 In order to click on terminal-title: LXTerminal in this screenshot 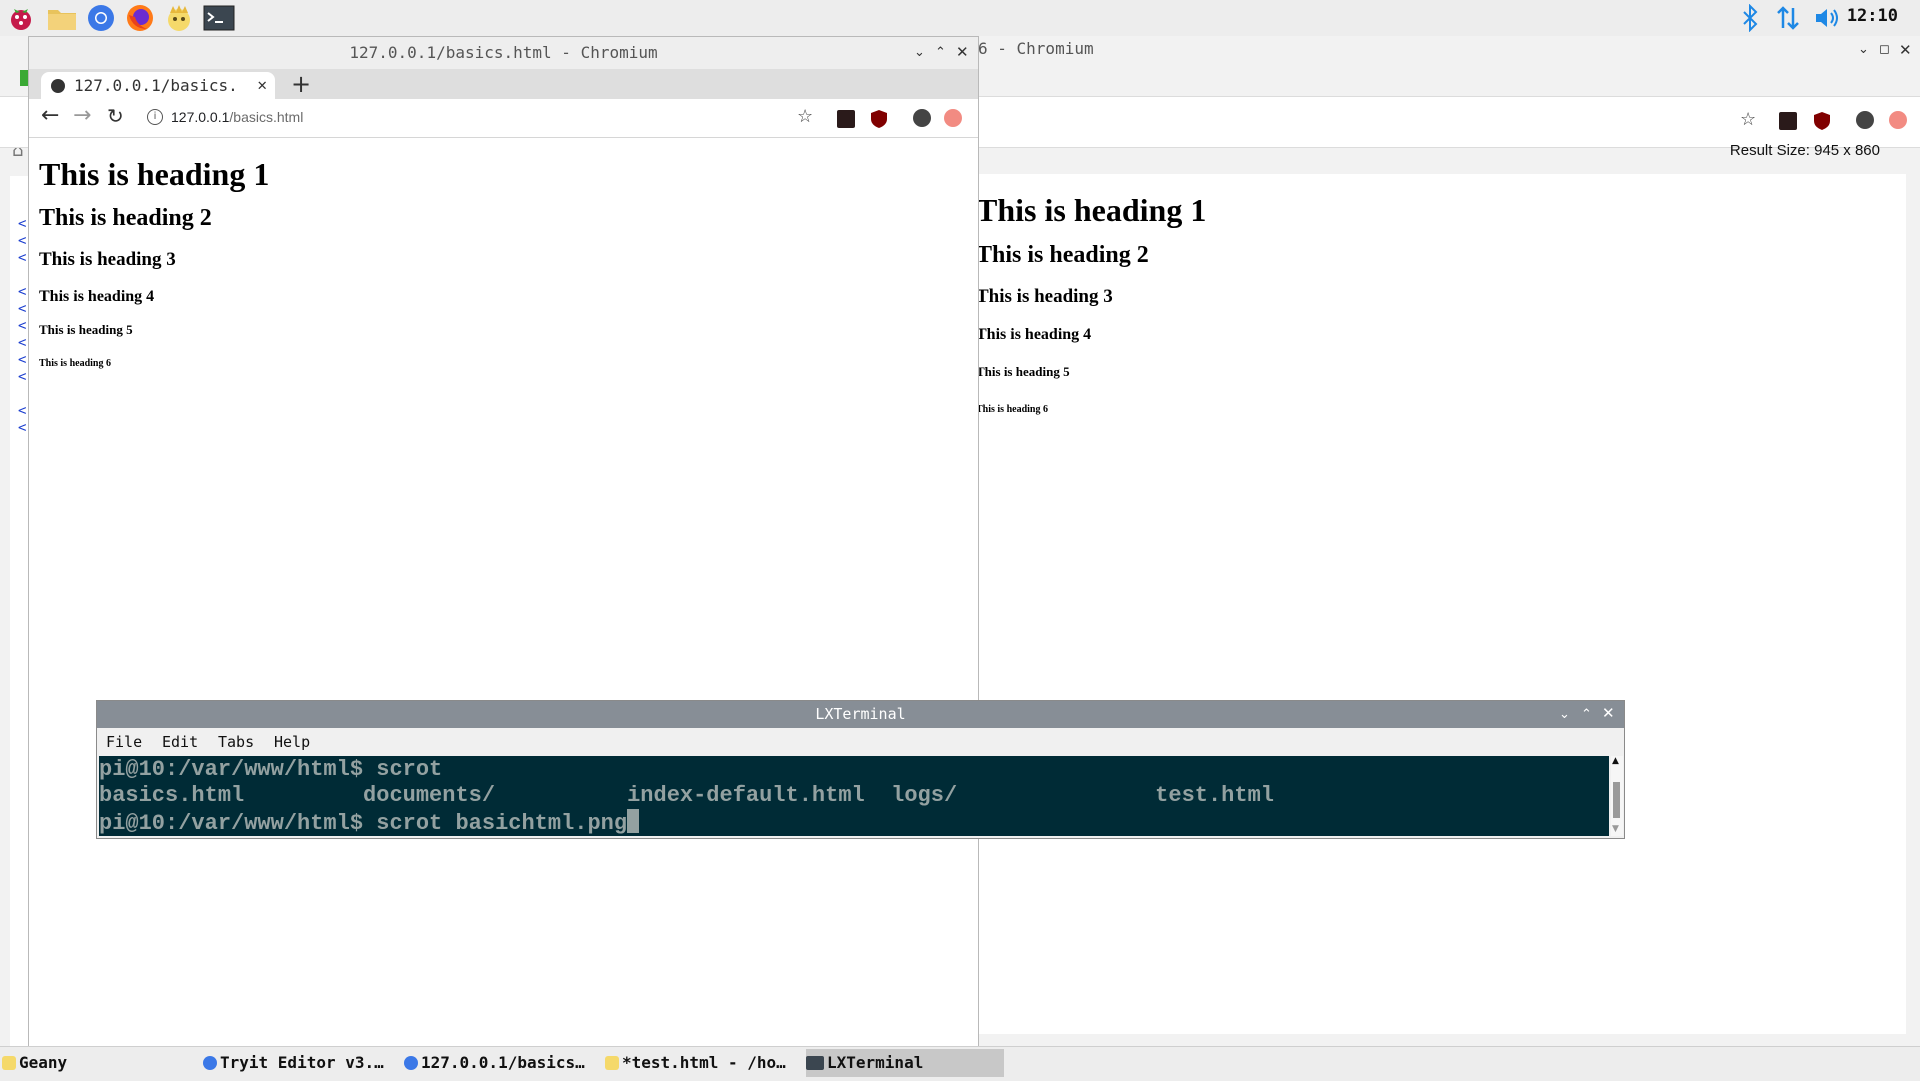, I will do `click(860, 714)`.